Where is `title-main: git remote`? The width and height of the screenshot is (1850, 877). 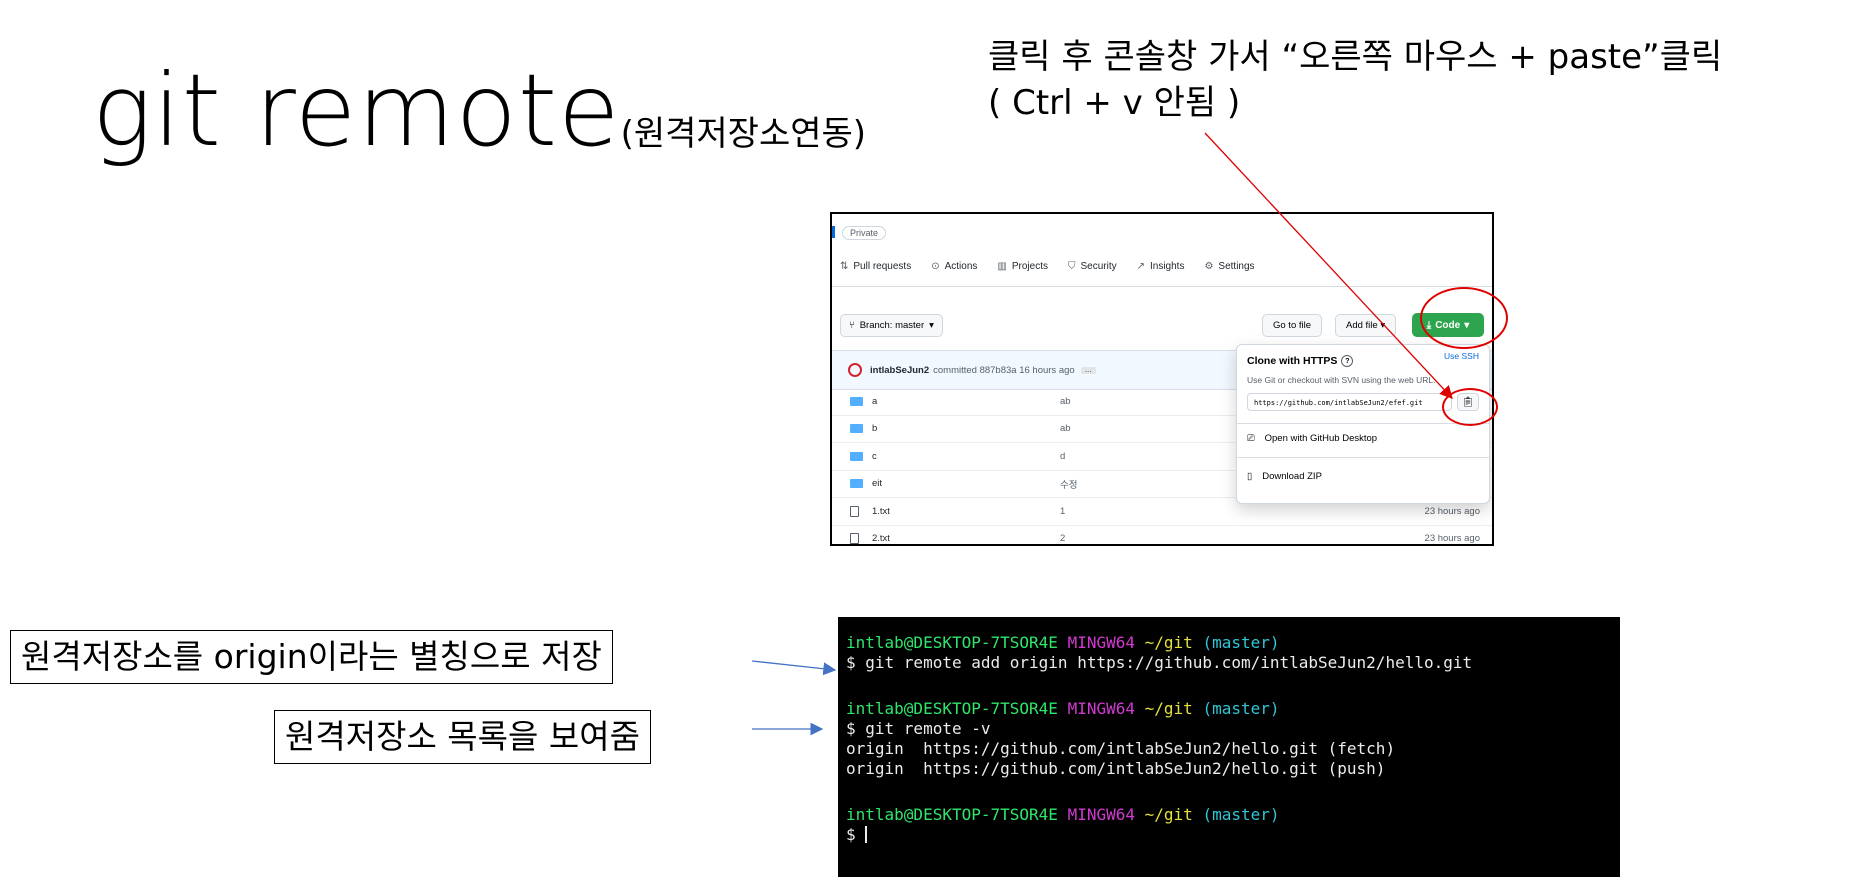
title-main: git remote is located at coordinates (356, 110).